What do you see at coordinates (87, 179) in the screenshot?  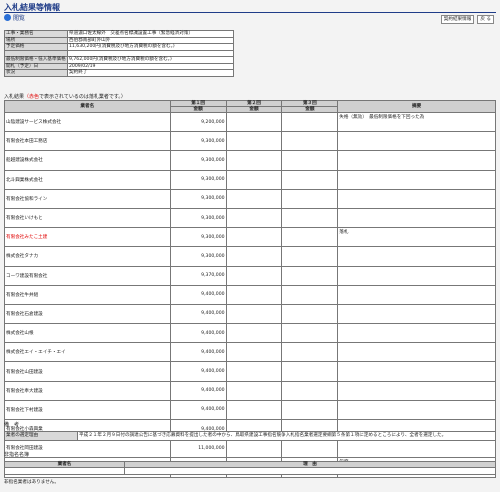 I see `bidder-name: 北斗興業株式会社` at bounding box center [87, 179].